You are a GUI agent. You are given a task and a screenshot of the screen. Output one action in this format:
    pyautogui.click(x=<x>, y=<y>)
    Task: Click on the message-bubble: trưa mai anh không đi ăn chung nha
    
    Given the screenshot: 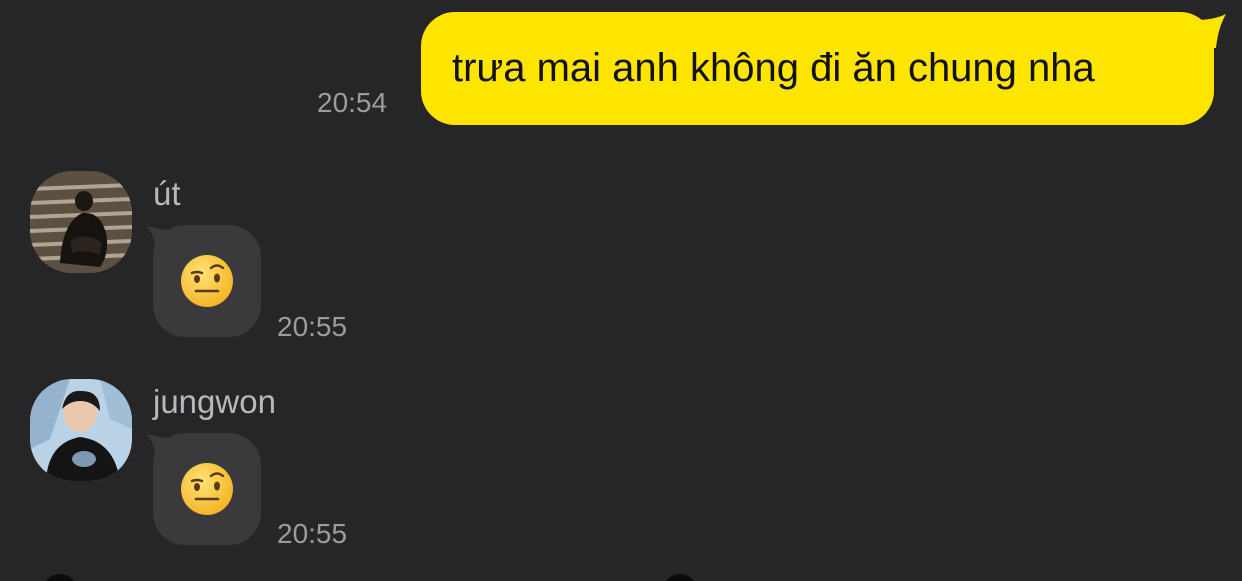 What is the action you would take?
    pyautogui.click(x=817, y=68)
    